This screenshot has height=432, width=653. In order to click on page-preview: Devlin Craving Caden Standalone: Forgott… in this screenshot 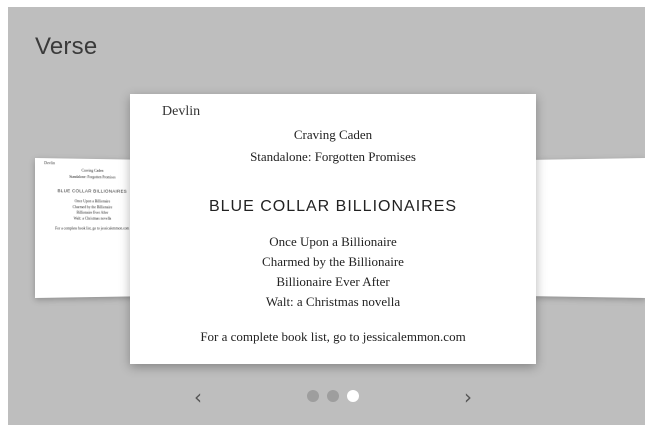, I will do `click(89, 197)`.